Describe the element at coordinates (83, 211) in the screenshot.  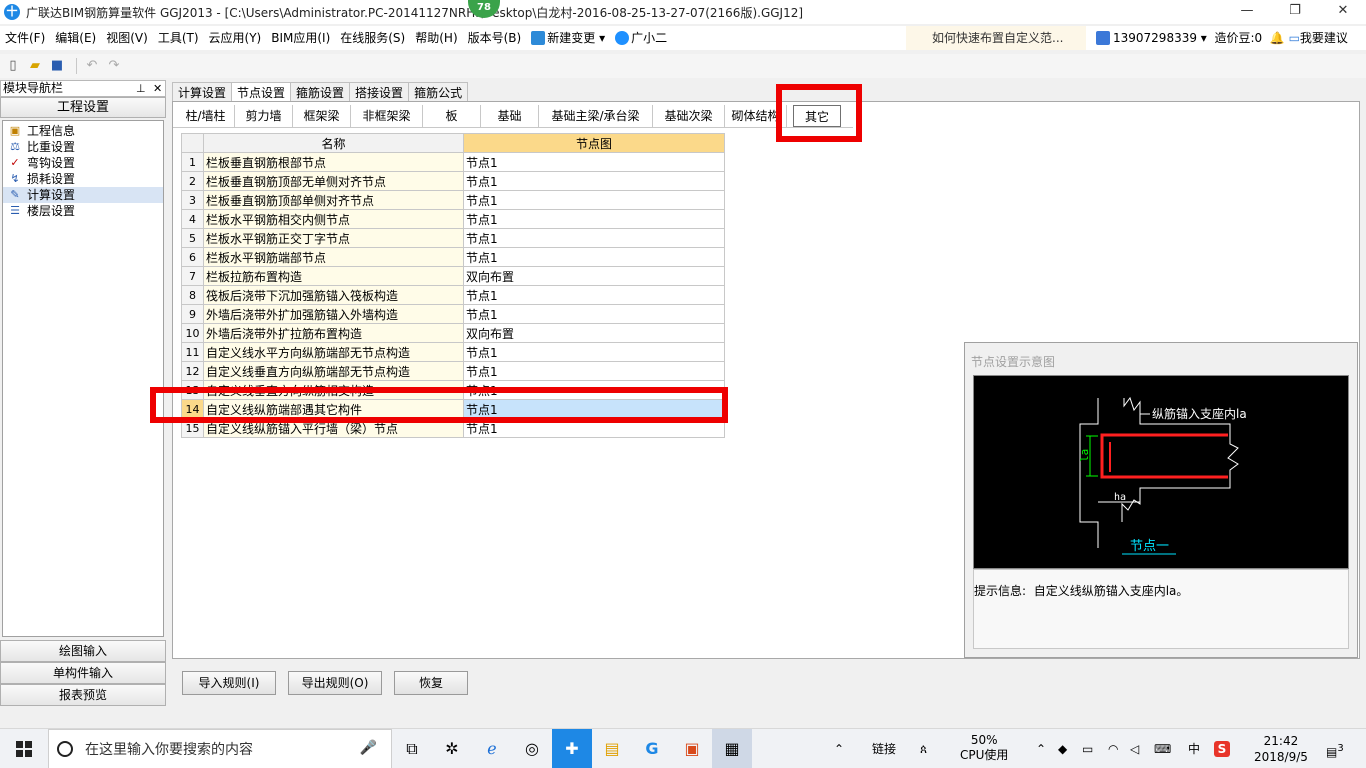
I see `tree-item-floor: ☰ 楼层设置` at that location.